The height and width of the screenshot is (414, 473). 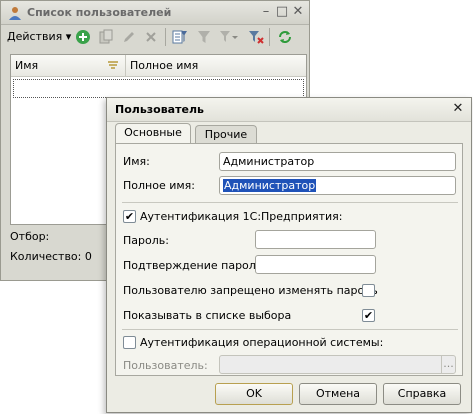 What do you see at coordinates (180, 37) in the screenshot?
I see `filter-list-icon` at bounding box center [180, 37].